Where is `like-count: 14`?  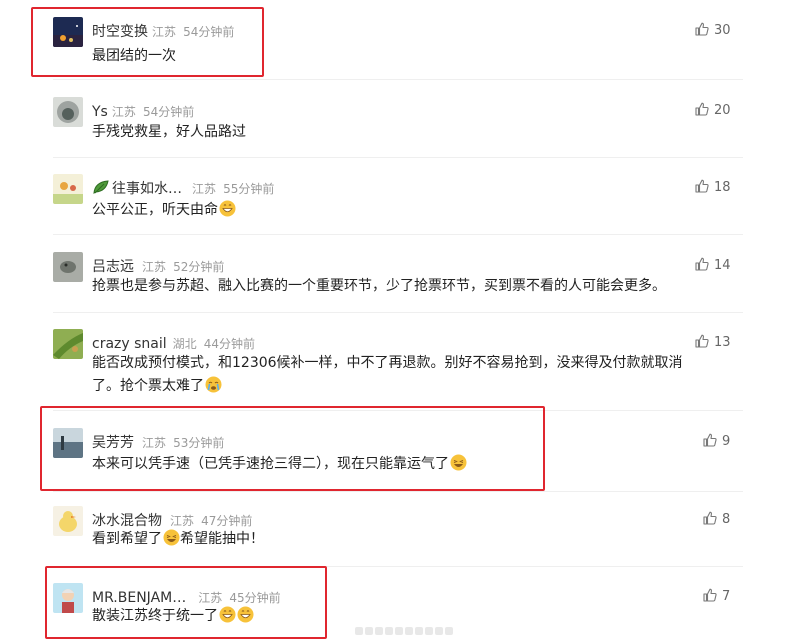 like-count: 14 is located at coordinates (722, 265).